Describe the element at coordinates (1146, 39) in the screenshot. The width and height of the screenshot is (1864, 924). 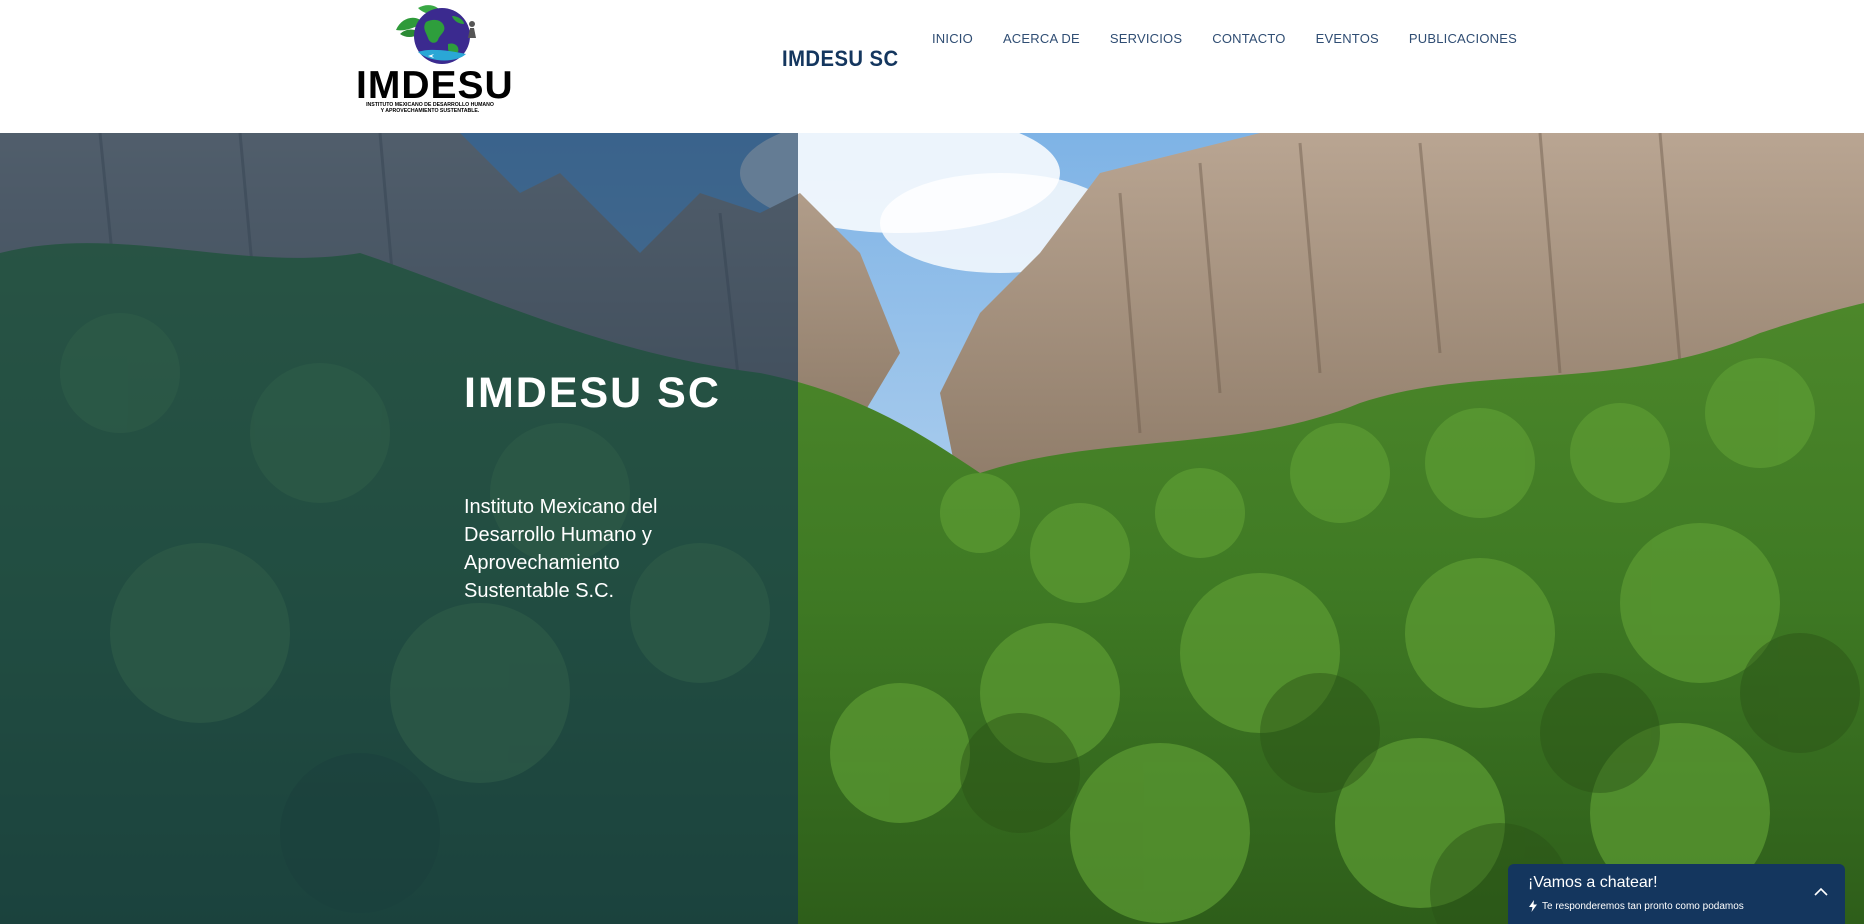
I see `nav-item-servicios: SERVICIOS` at that location.